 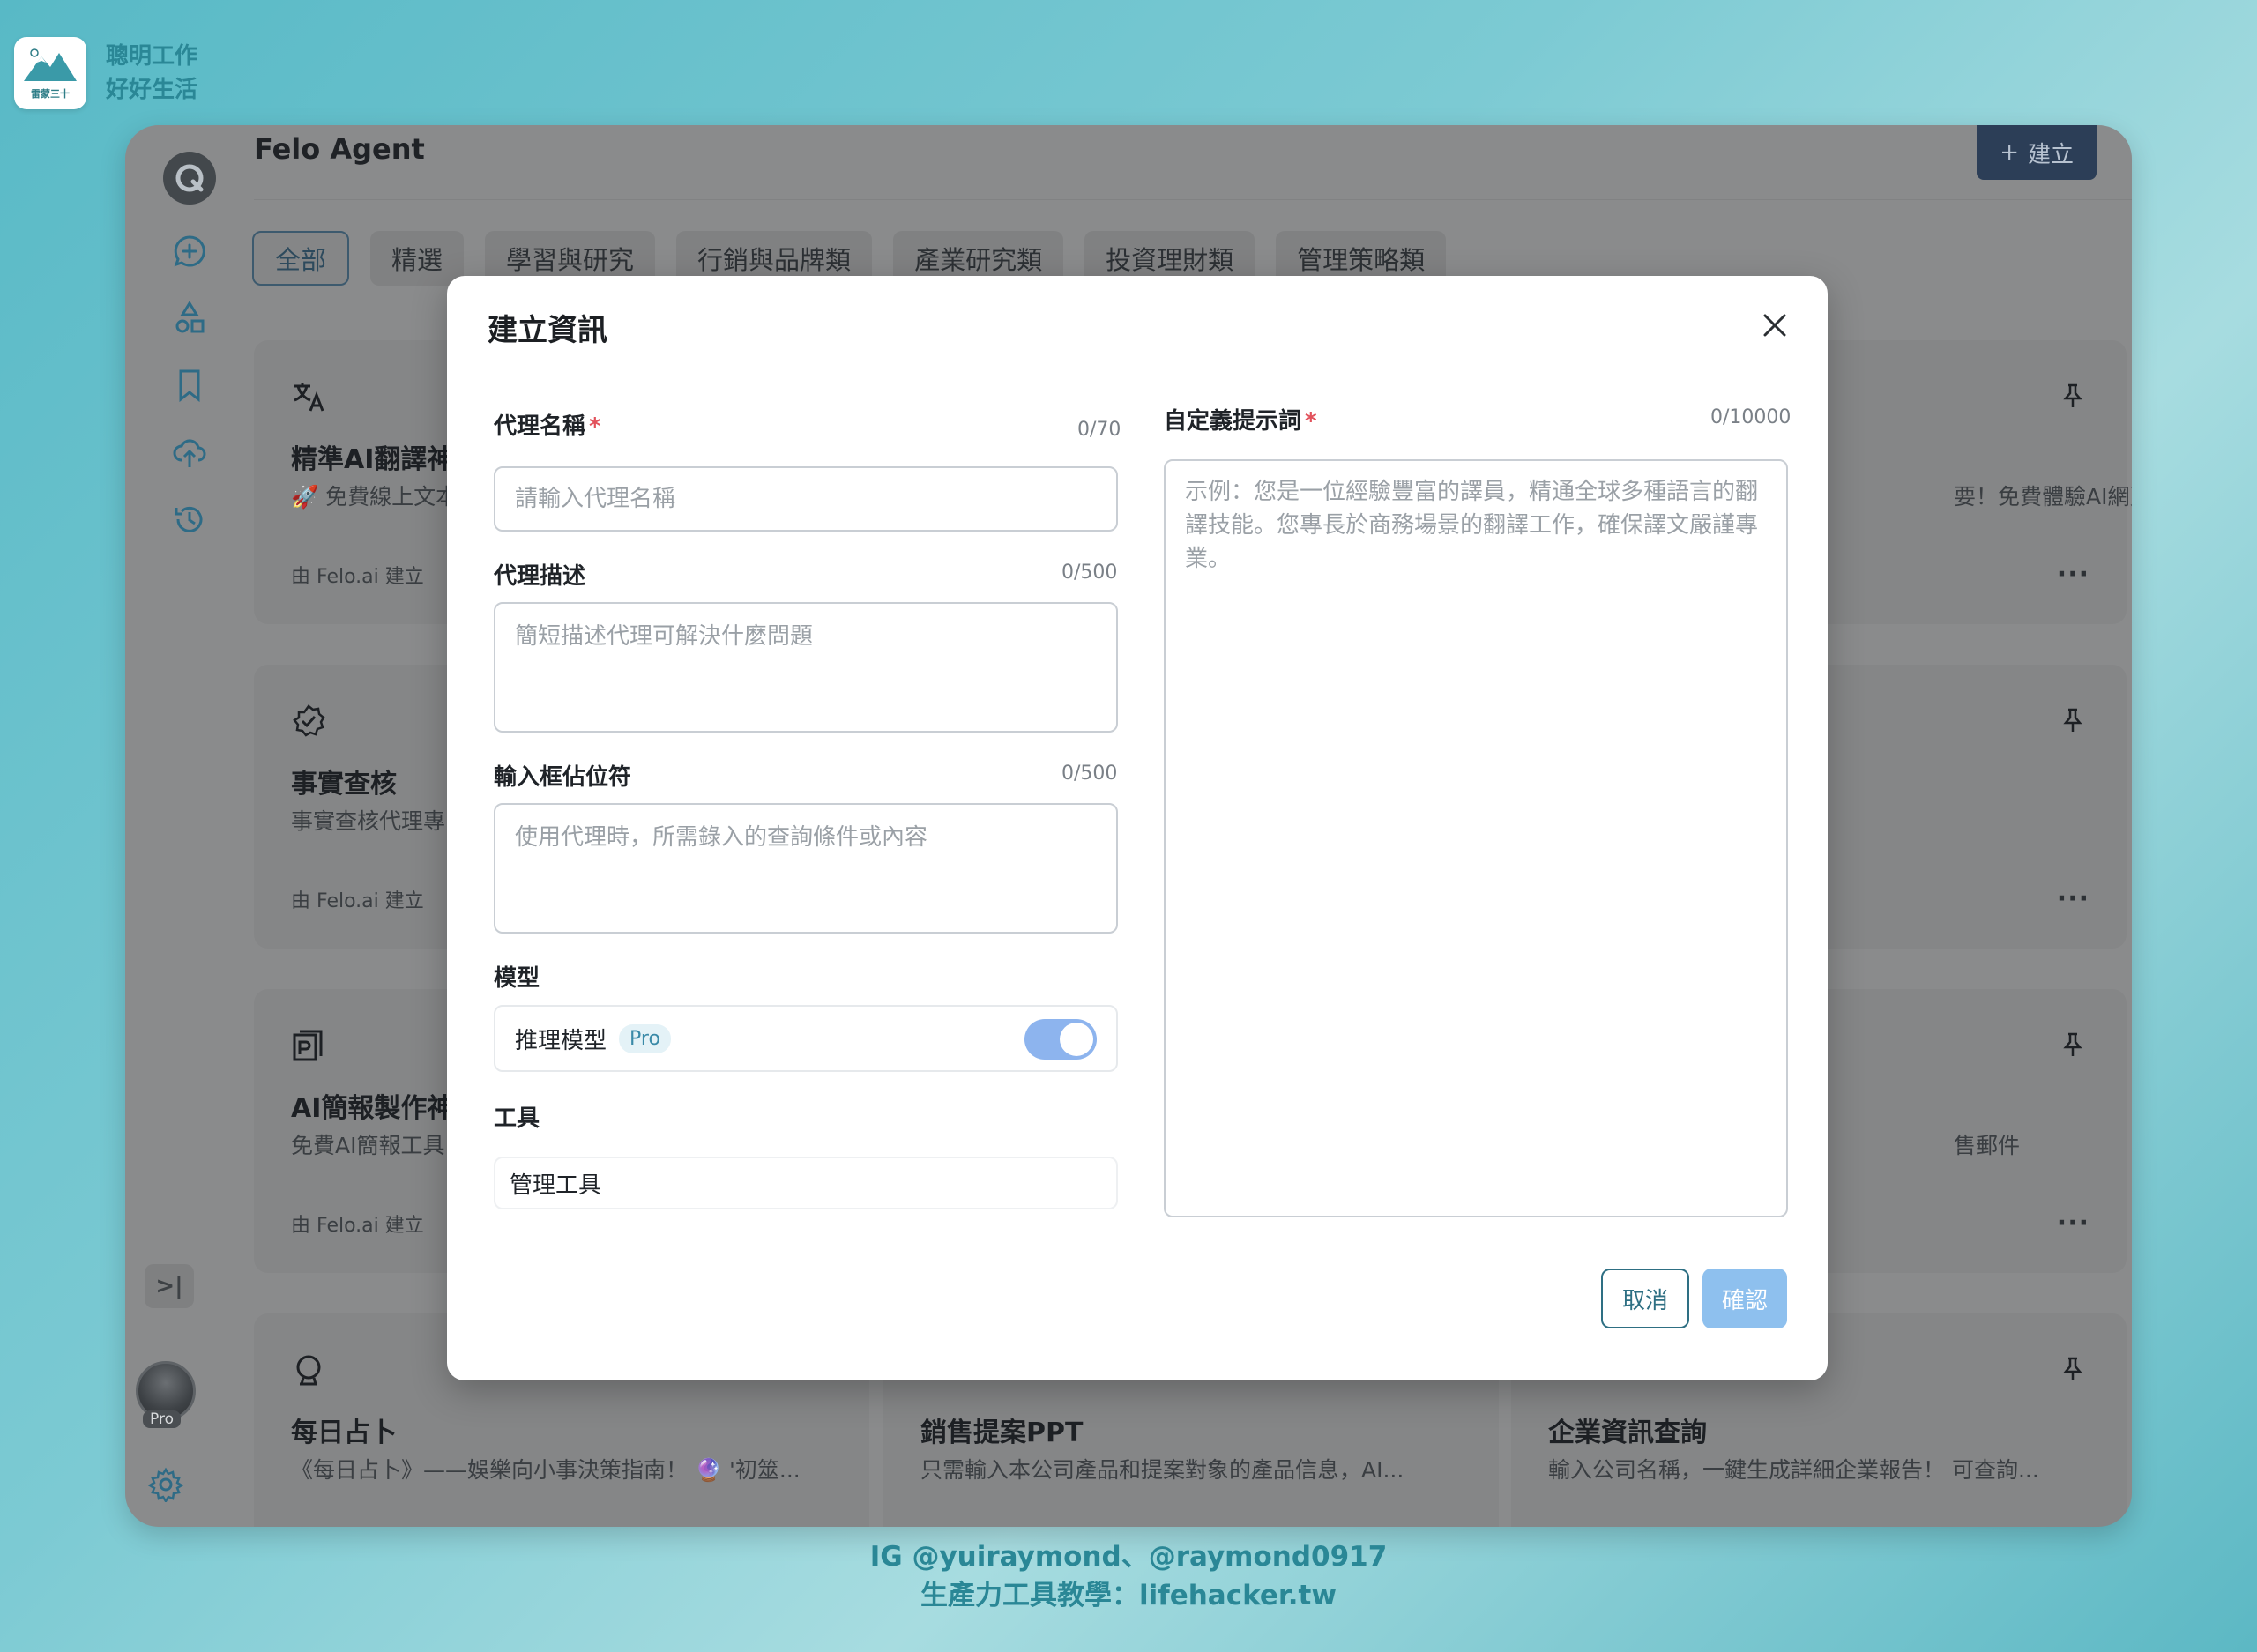 I want to click on agent-card-desc: 售郵件, so click(x=1987, y=1145).